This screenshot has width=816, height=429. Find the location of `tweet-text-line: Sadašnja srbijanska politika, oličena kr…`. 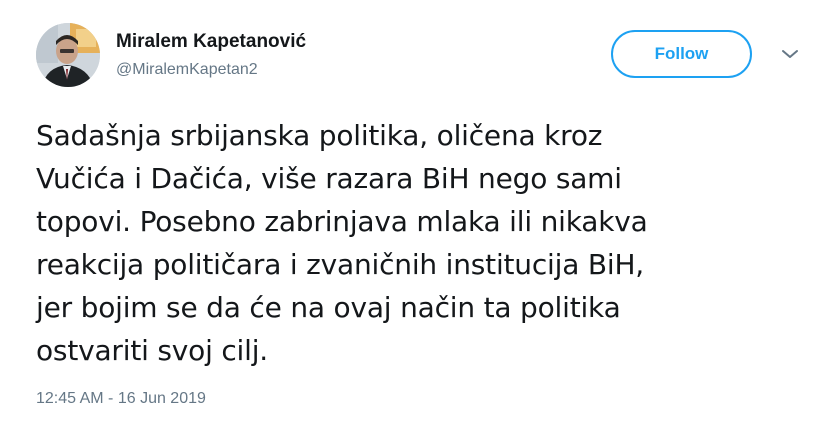

tweet-text-line: Sadašnja srbijanska politika, oličena kr… is located at coordinates (319, 135).